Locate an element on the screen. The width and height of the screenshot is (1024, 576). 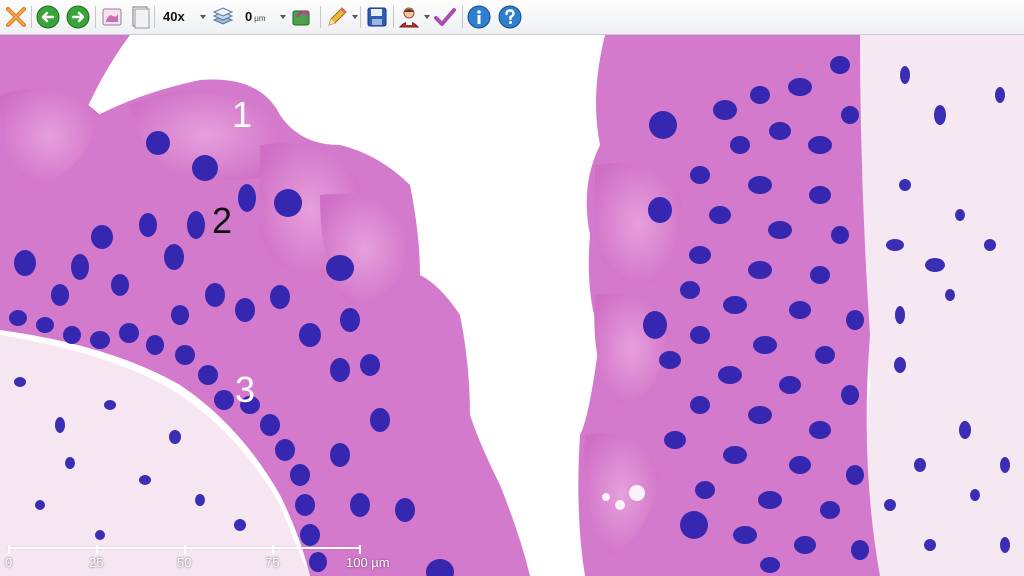
close-slide-button is located at coordinates (16, 17).